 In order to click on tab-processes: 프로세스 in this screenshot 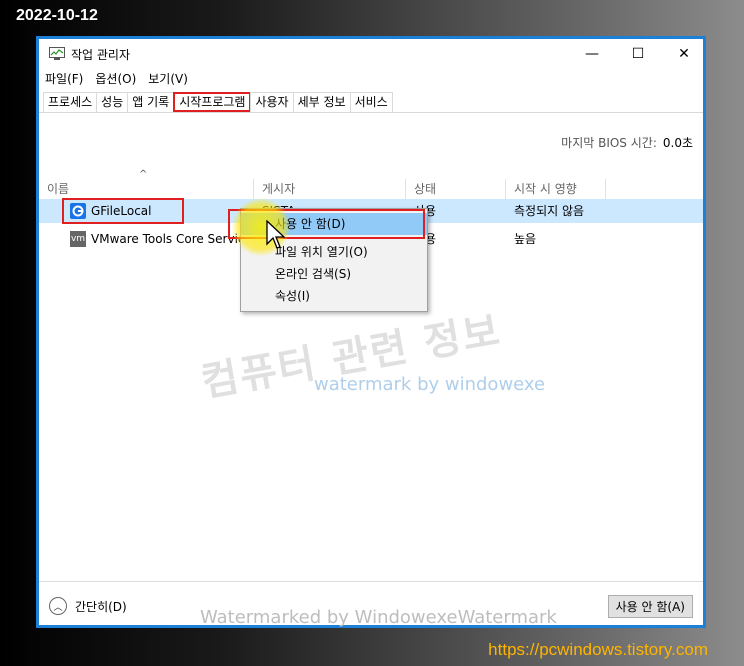, I will do `click(70, 102)`.